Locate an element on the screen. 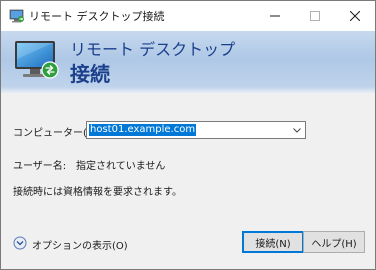 The height and width of the screenshot is (270, 376). dropdown-button is located at coordinates (297, 130).